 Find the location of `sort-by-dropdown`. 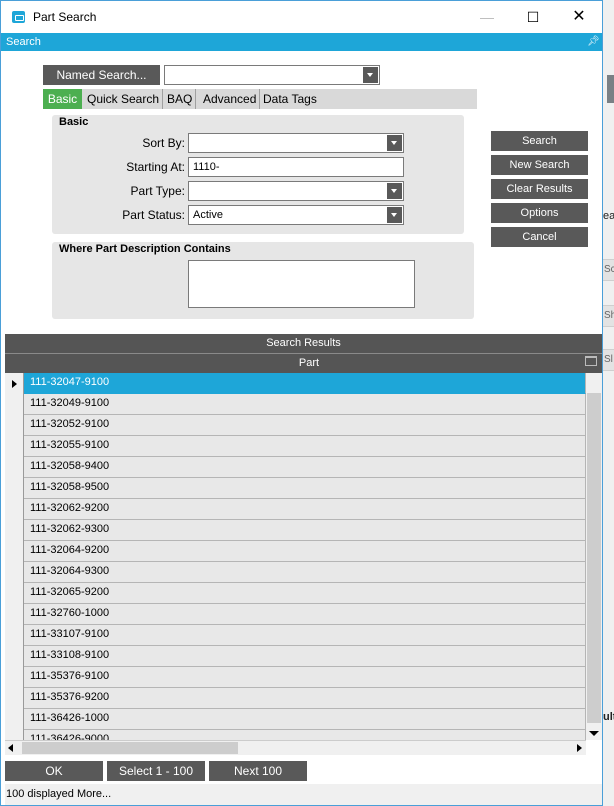

sort-by-dropdown is located at coordinates (296, 143).